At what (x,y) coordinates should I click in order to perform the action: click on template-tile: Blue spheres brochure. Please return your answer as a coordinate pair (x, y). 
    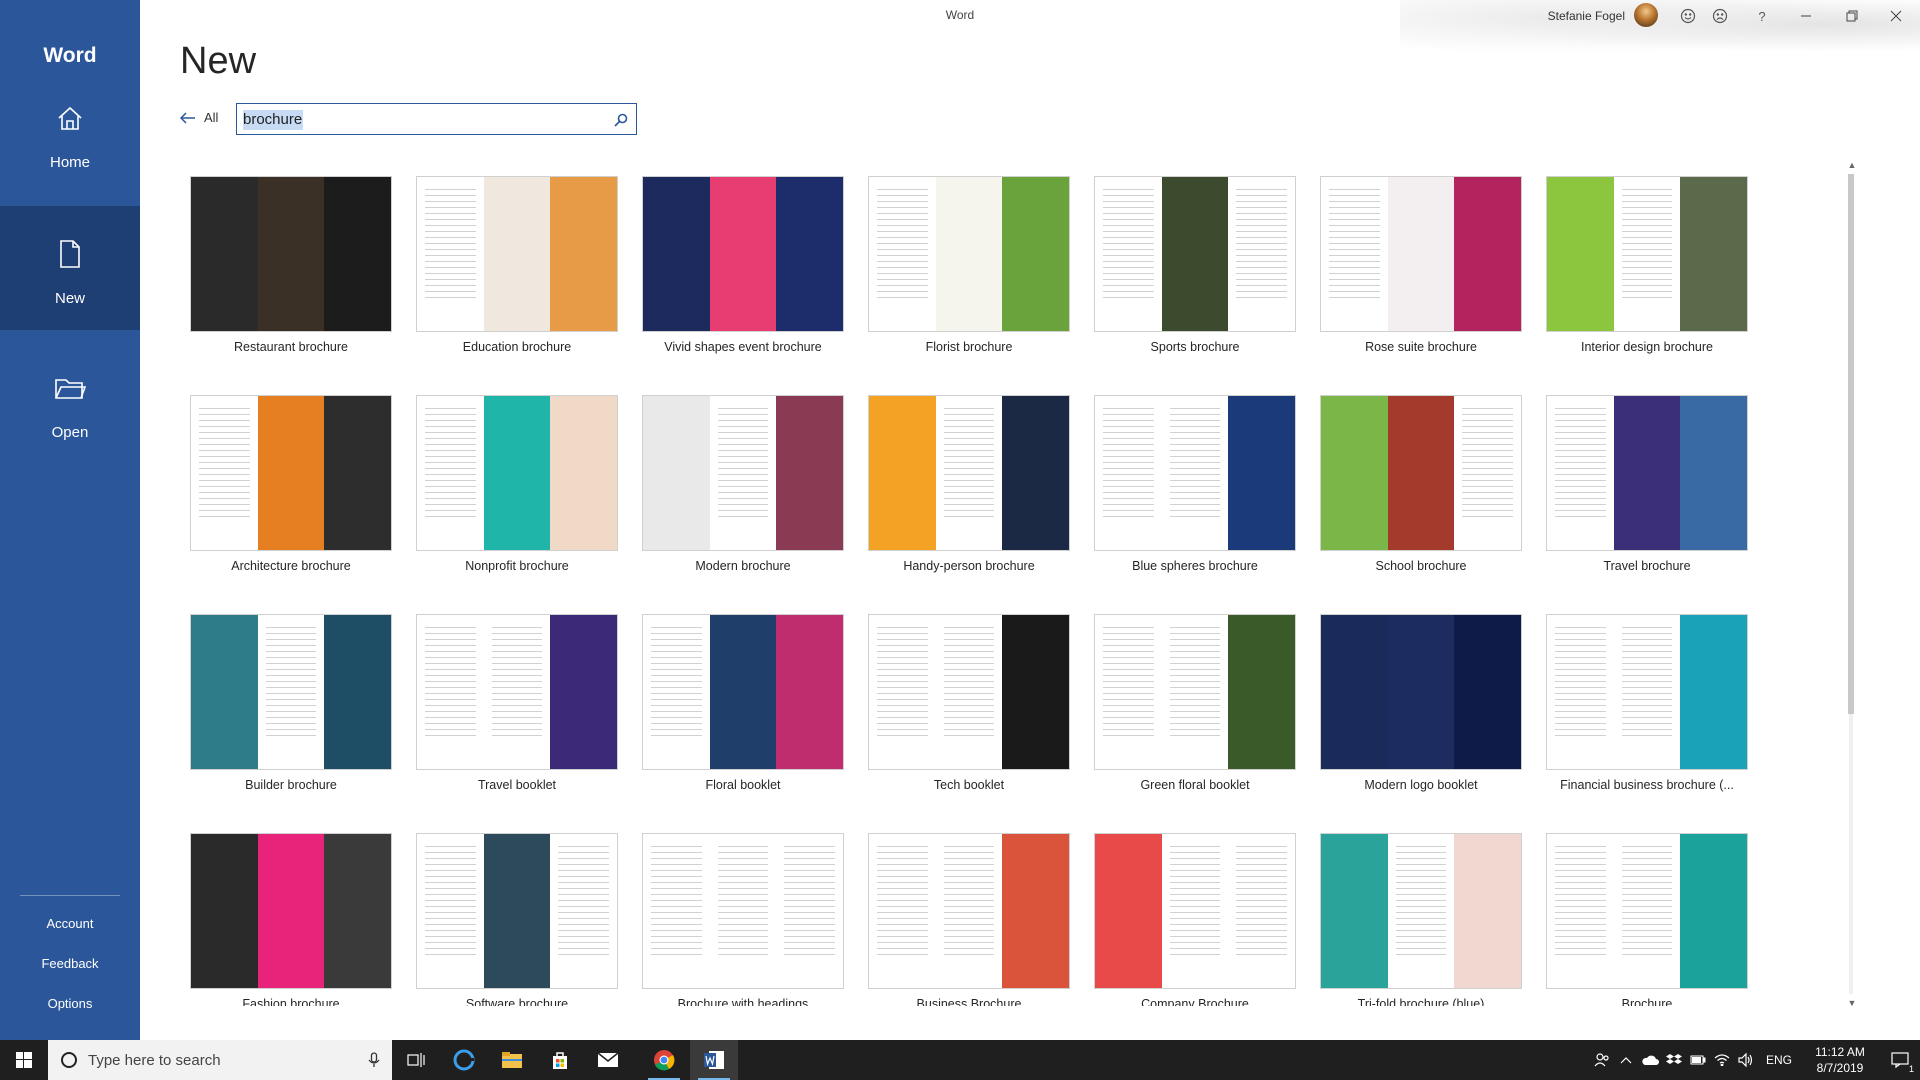
    Looking at the image, I should click on (1195, 493).